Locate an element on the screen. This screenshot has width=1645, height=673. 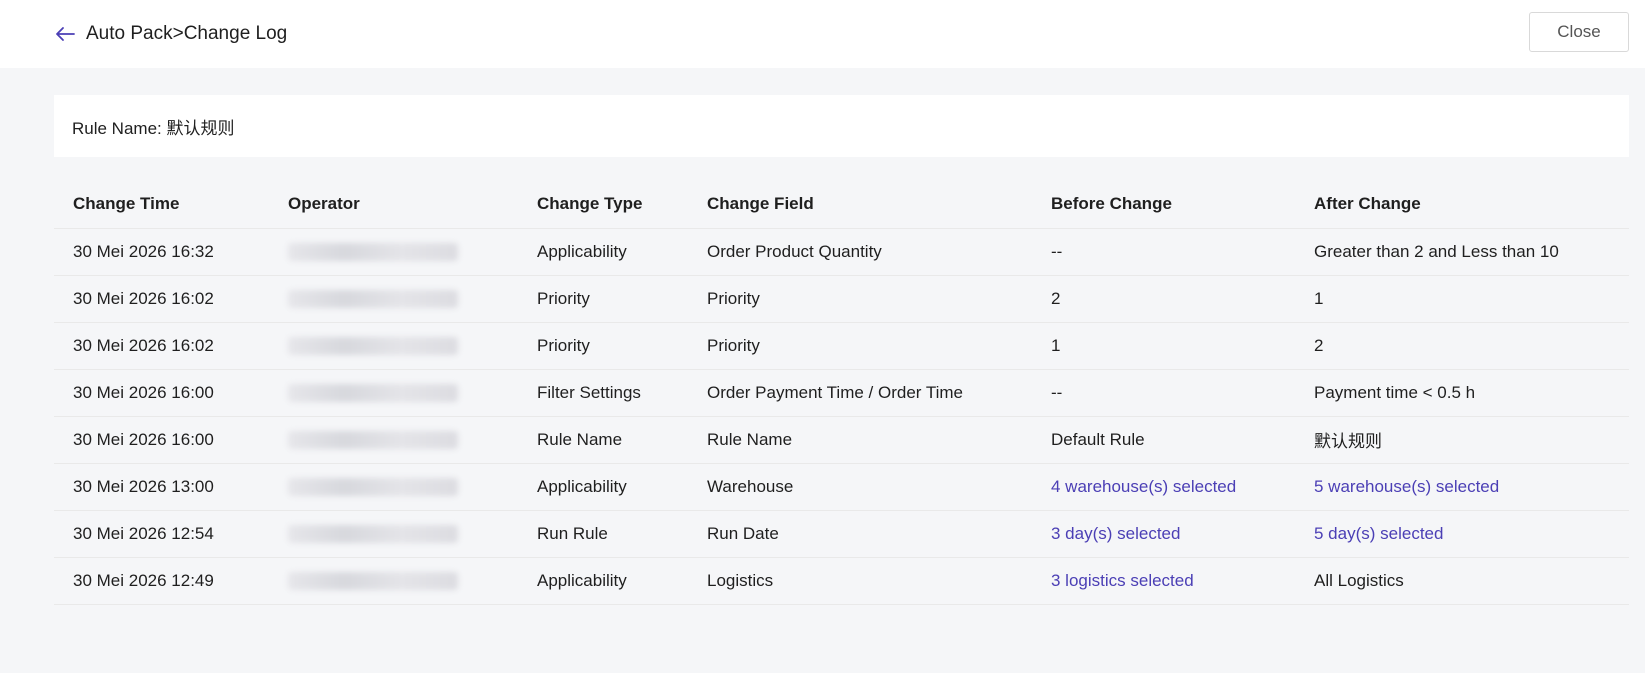
change-type-cell: Run Rule is located at coordinates (603, 534).